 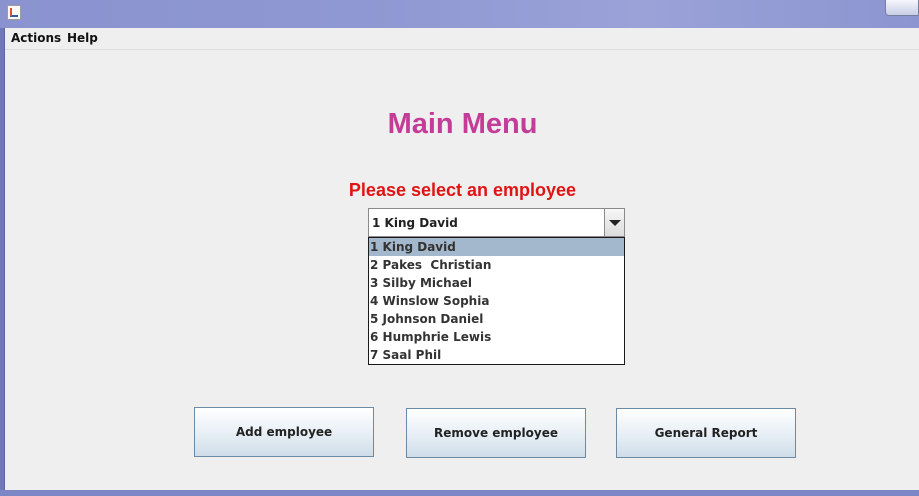 What do you see at coordinates (82, 38) in the screenshot?
I see `menu-help: Help` at bounding box center [82, 38].